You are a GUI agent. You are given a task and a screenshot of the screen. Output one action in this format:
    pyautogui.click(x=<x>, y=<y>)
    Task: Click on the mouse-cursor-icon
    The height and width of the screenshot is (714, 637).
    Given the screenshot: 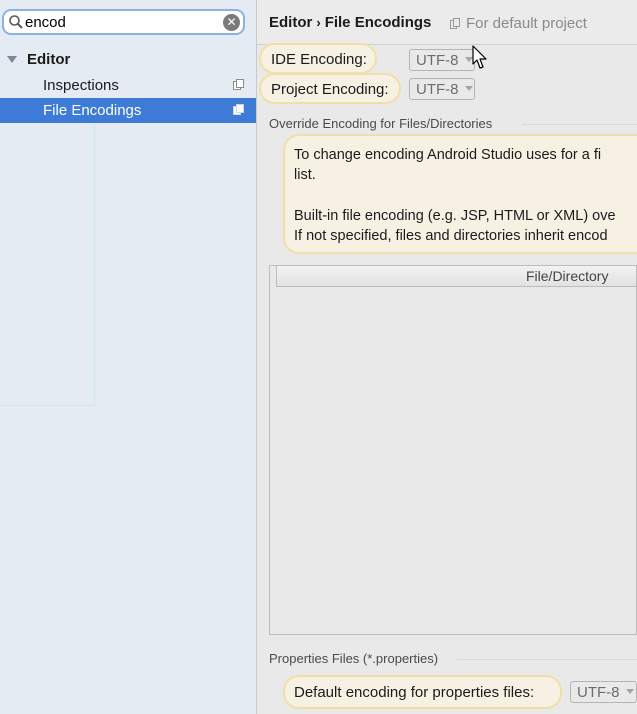 What is the action you would take?
    pyautogui.click(x=479, y=57)
    